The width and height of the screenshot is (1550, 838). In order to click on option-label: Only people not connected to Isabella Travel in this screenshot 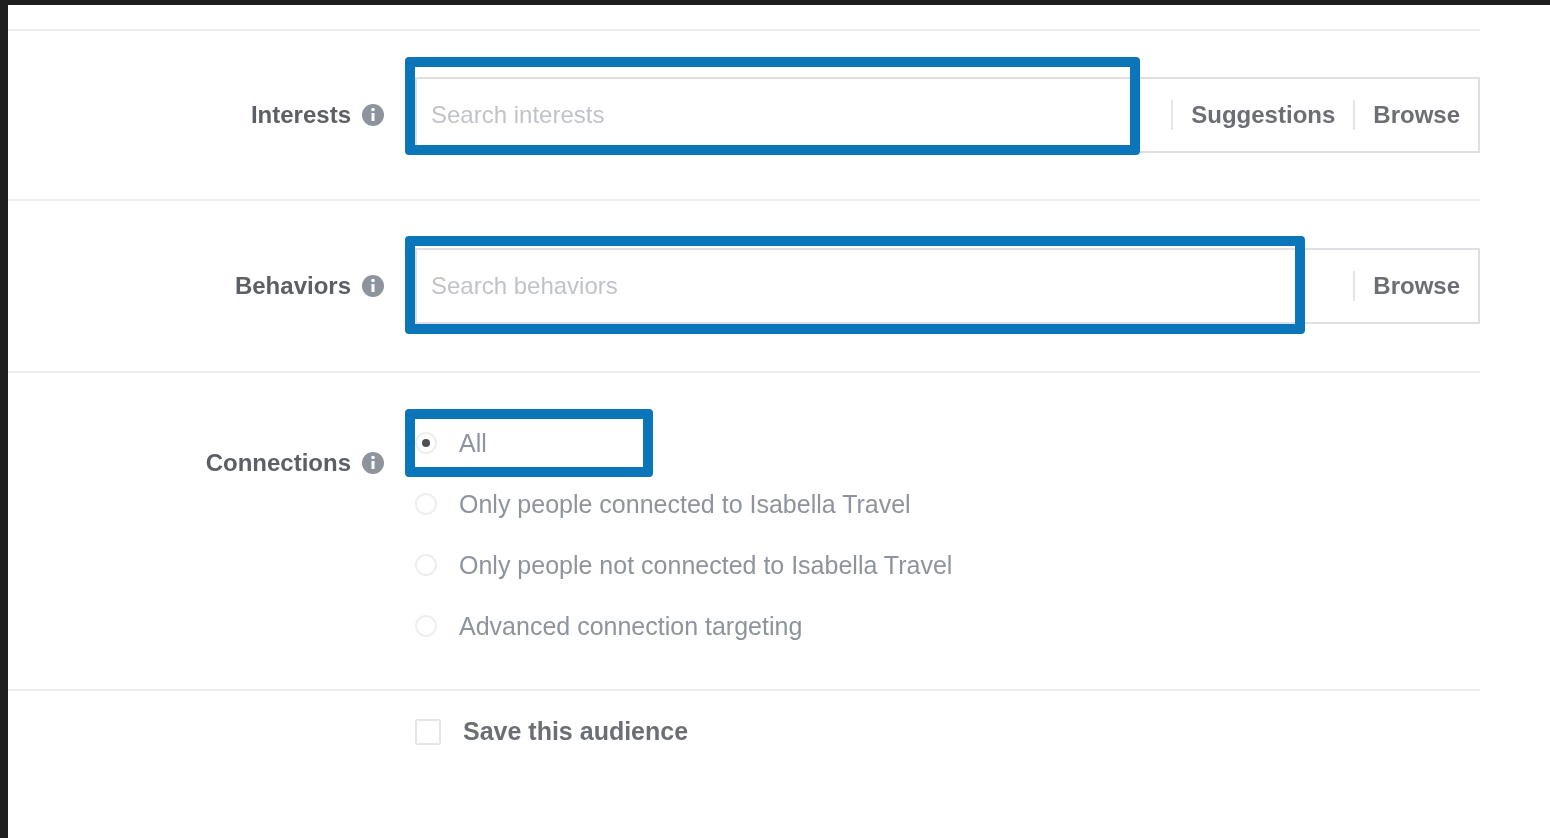, I will do `click(706, 565)`.